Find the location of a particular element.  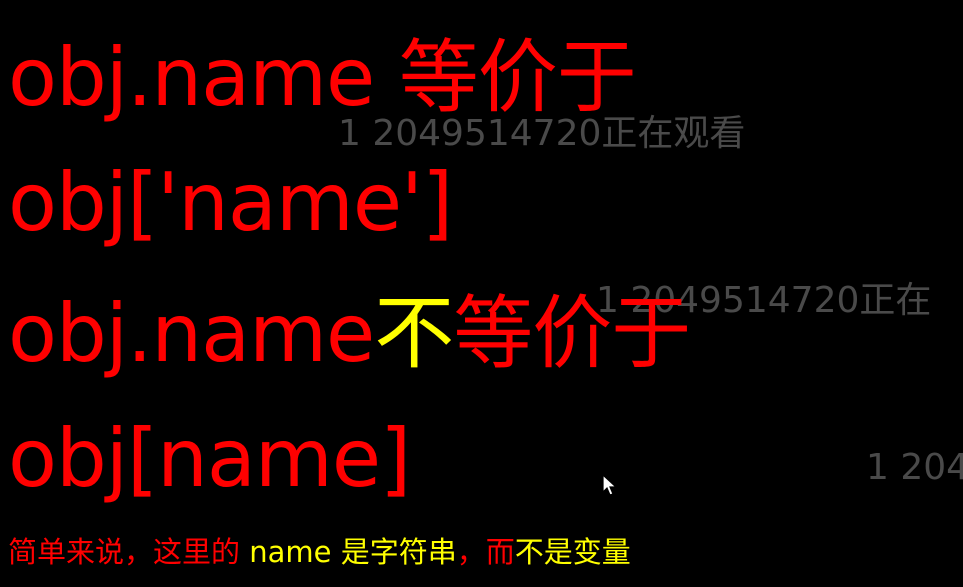

code-obj-bracket-string: obj['name'] is located at coordinates (230, 202).